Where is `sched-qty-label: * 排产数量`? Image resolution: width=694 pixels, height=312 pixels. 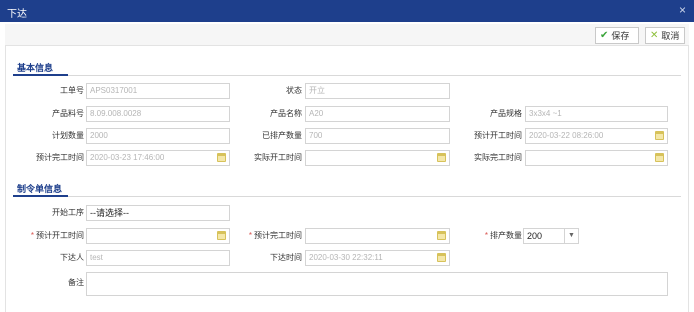 sched-qty-label: * 排产数量 is located at coordinates (503, 235).